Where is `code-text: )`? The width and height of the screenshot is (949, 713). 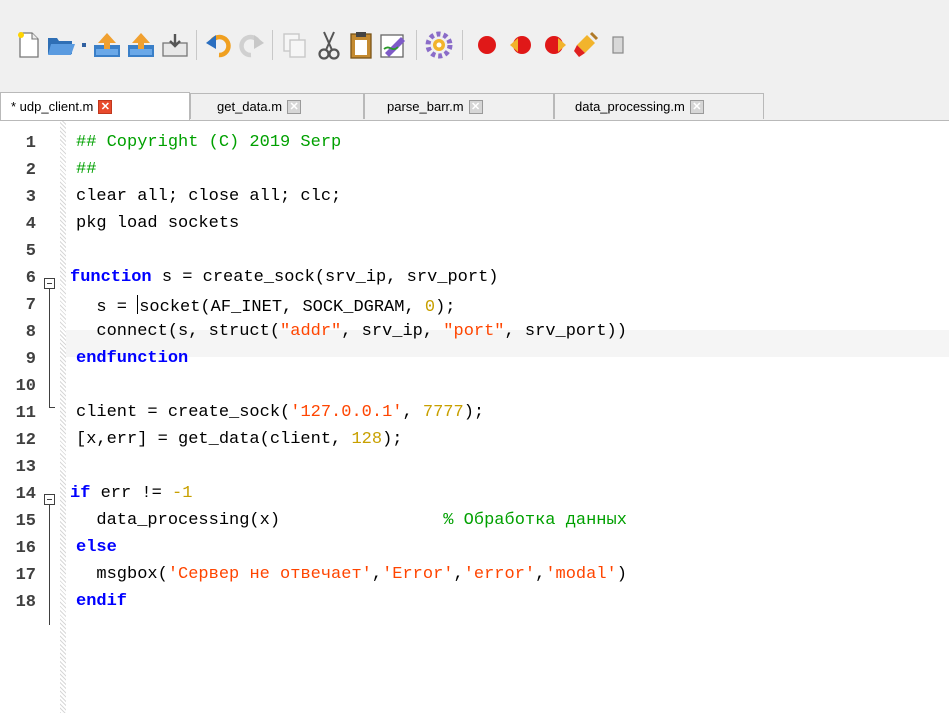 code-text: ) is located at coordinates (621, 574).